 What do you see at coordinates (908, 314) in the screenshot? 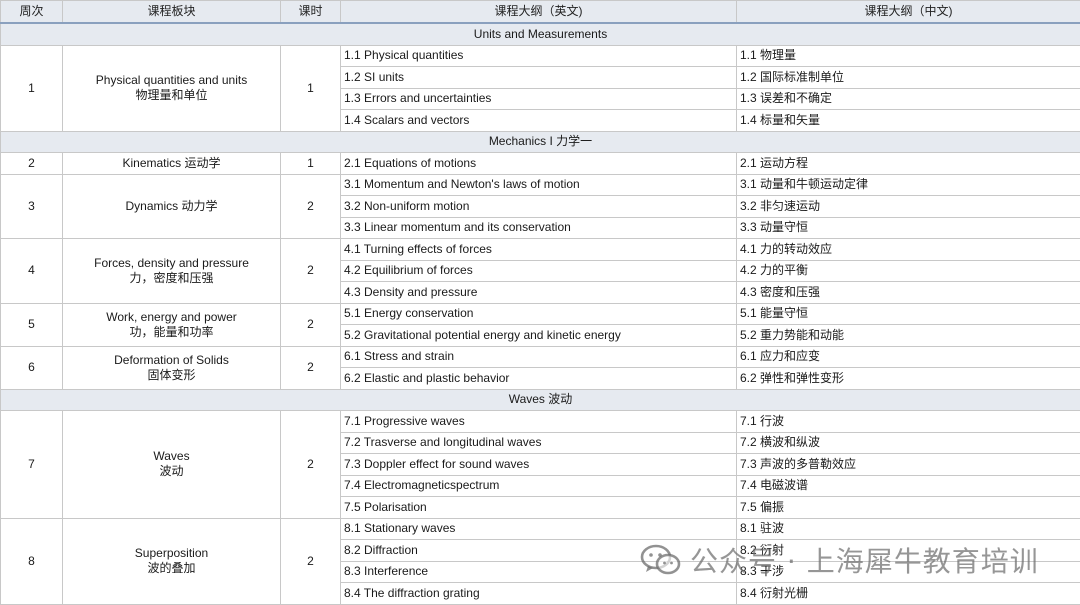
I see `topic-zh: 5.1 能量守恒` at bounding box center [908, 314].